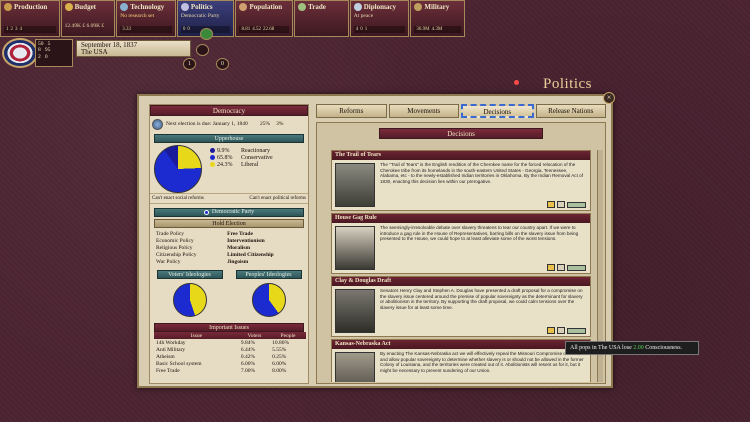 Image resolution: width=750 pixels, height=422 pixels. Describe the element at coordinates (241, 157) in the screenshot. I see `party-row: 65.8% Conservative` at that location.